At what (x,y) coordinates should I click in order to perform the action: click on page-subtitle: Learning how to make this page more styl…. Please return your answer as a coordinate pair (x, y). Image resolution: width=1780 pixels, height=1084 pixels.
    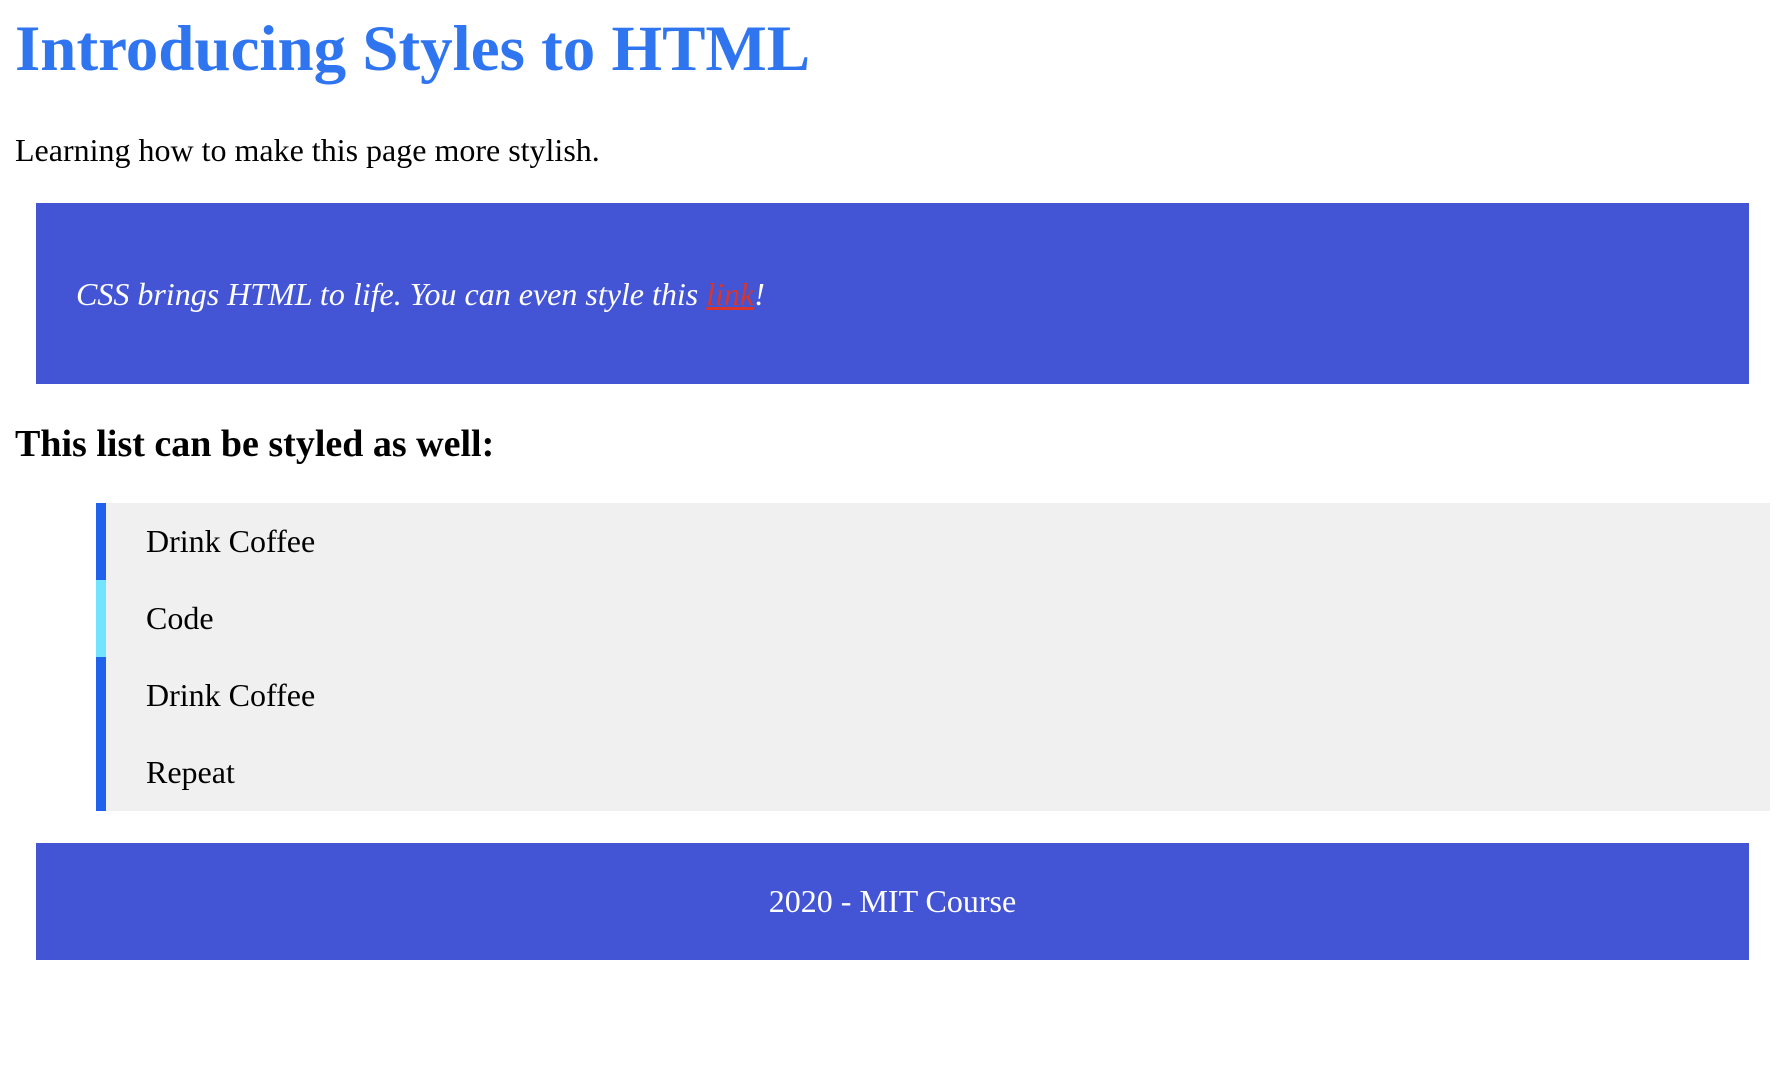
    Looking at the image, I should click on (307, 150).